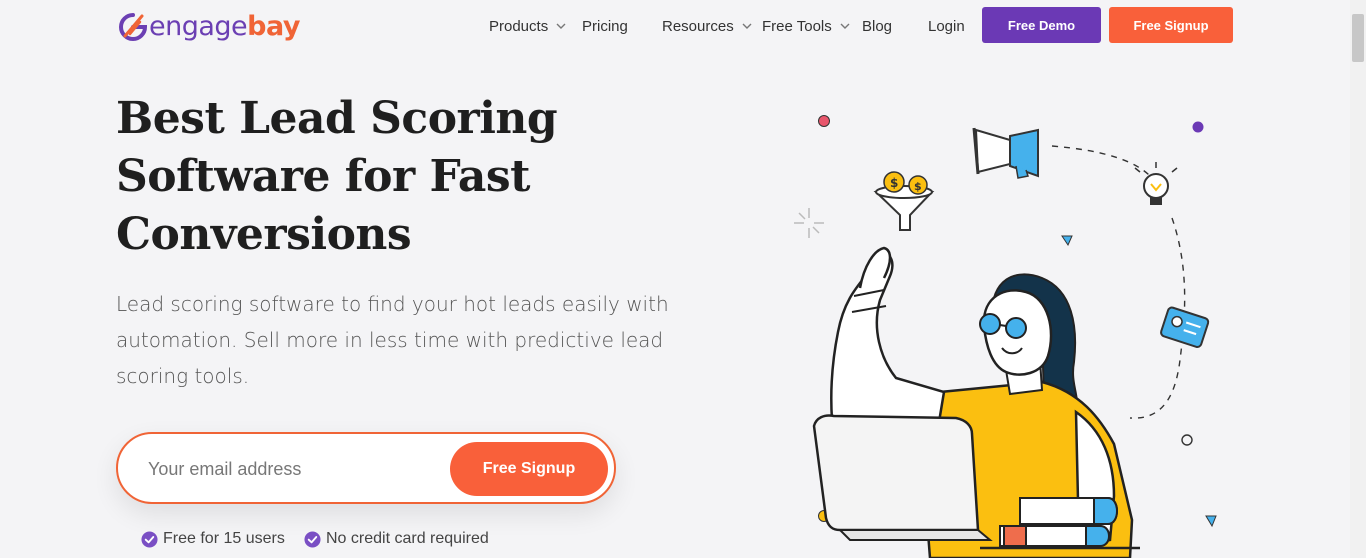  What do you see at coordinates (1185, 327) in the screenshot?
I see `id-card-icon` at bounding box center [1185, 327].